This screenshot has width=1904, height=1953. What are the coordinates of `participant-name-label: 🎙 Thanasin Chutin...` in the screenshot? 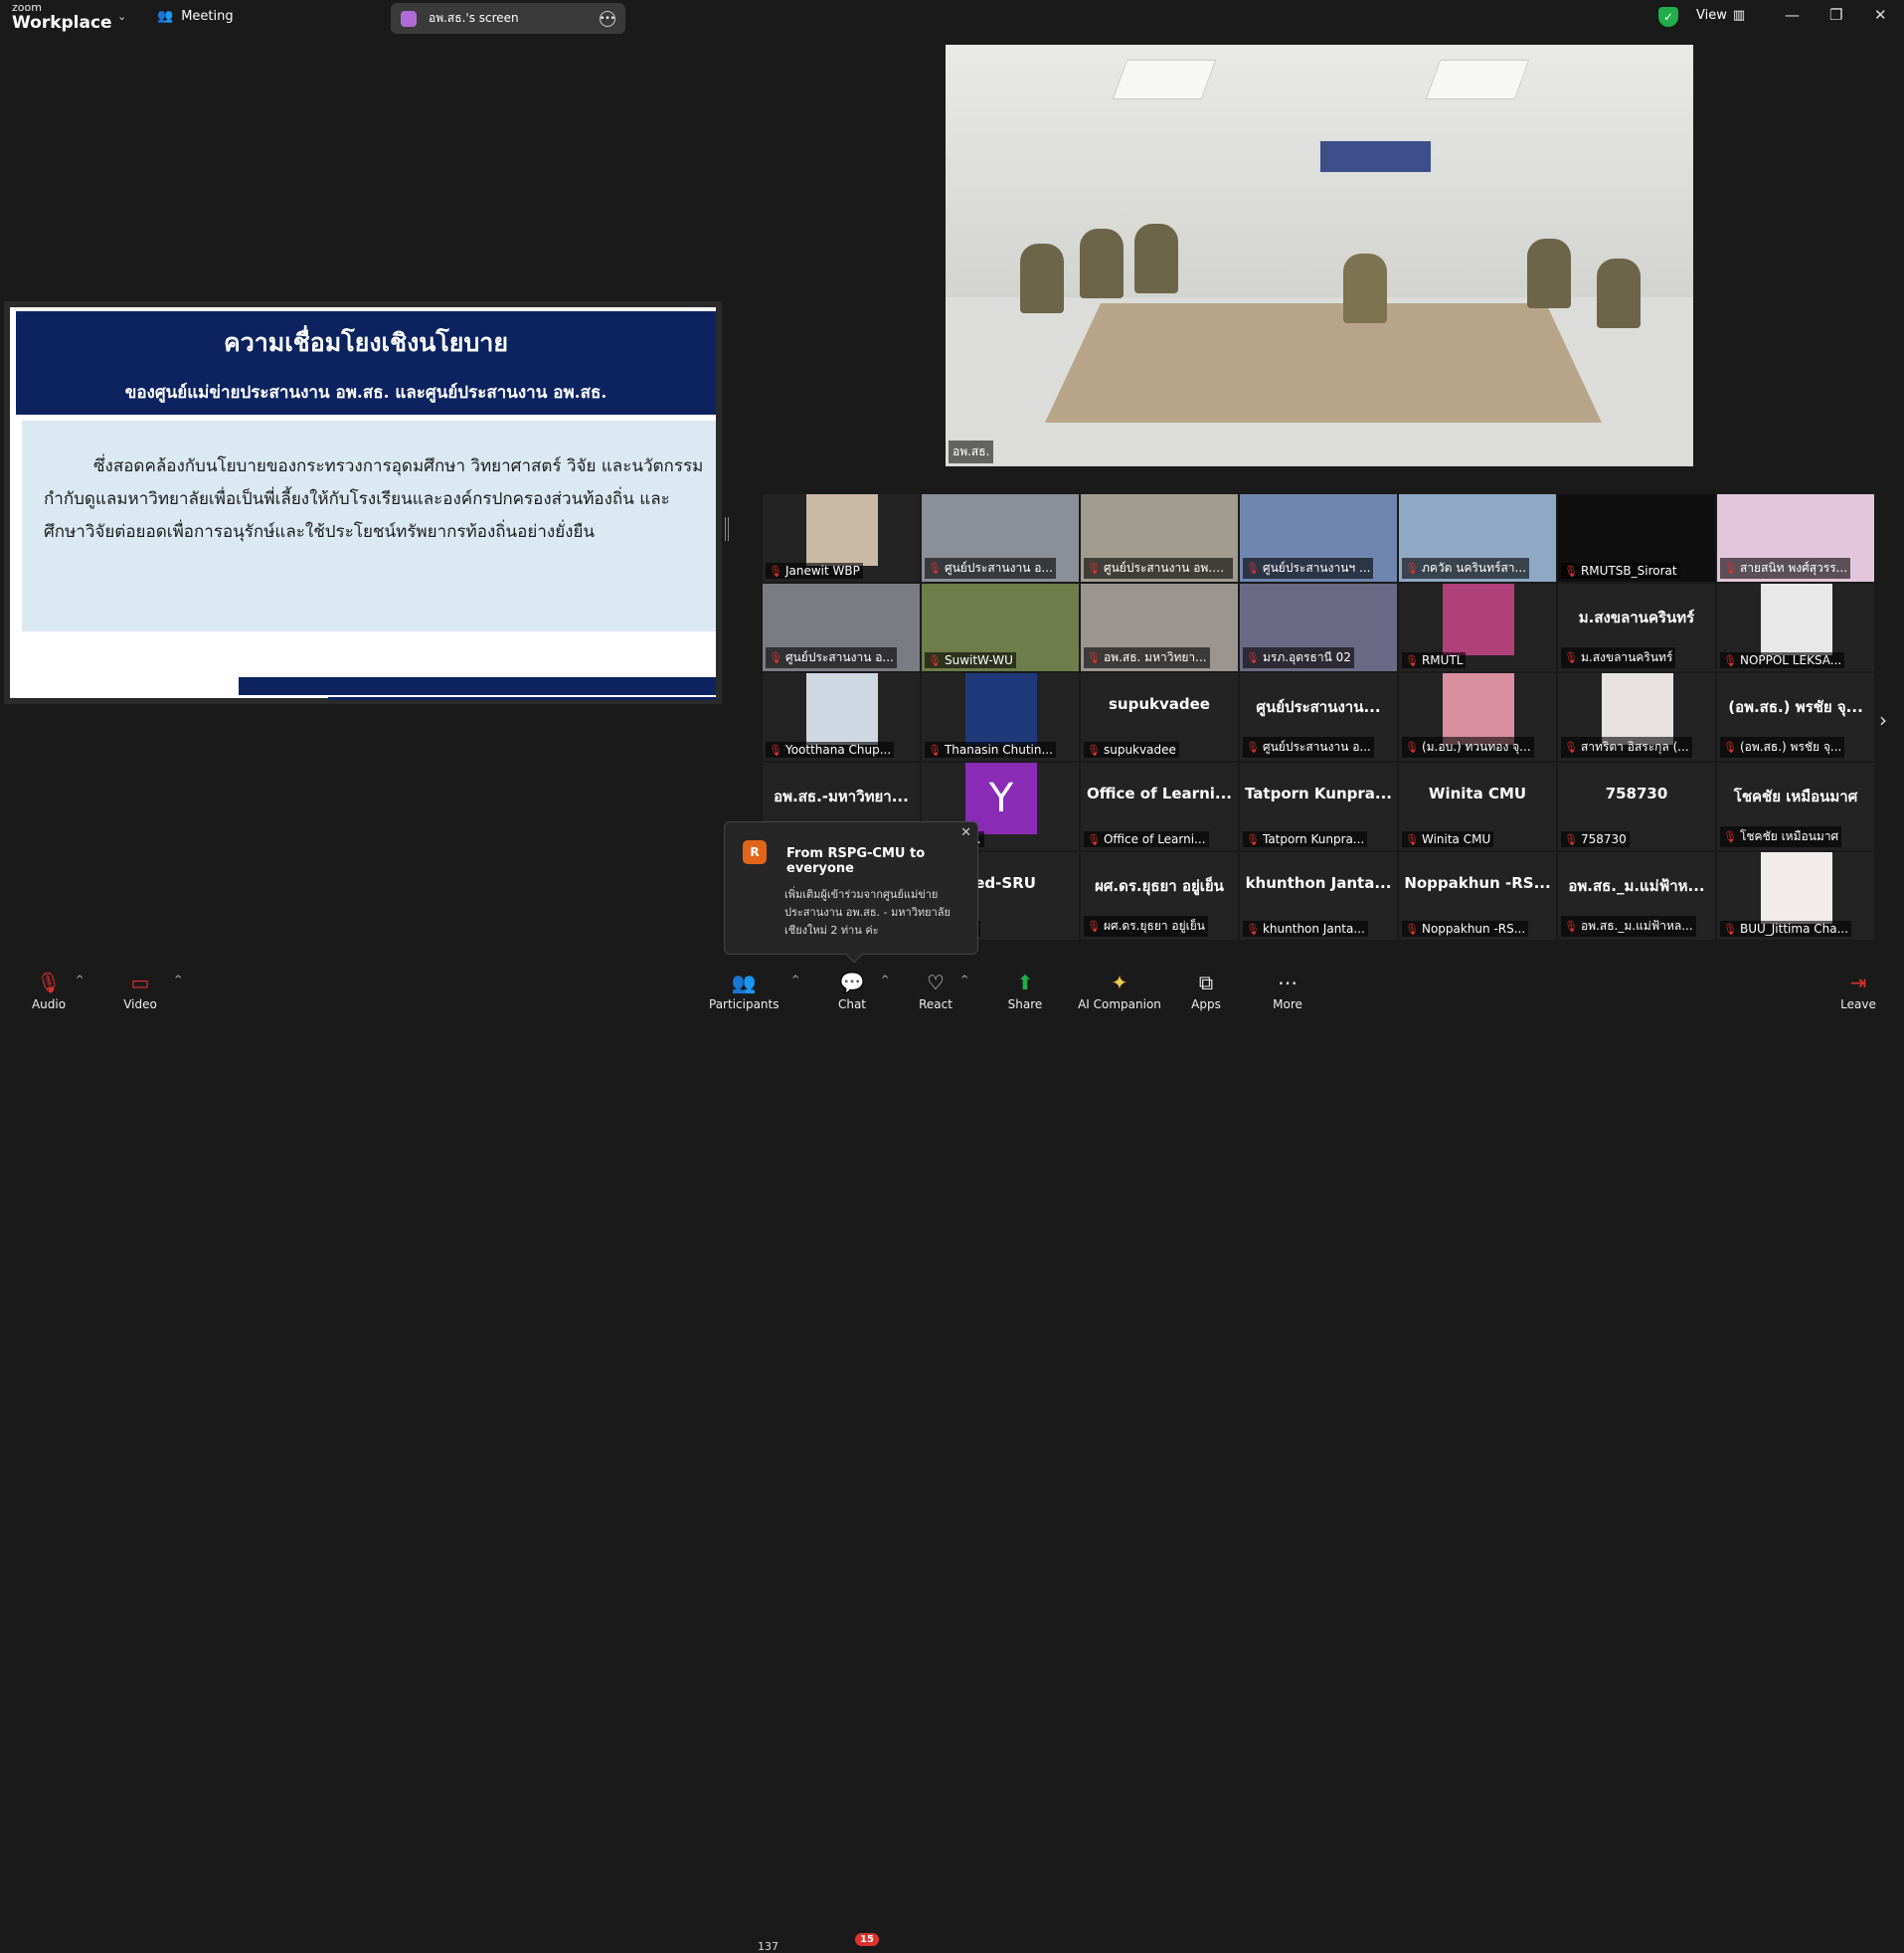 It's located at (990, 750).